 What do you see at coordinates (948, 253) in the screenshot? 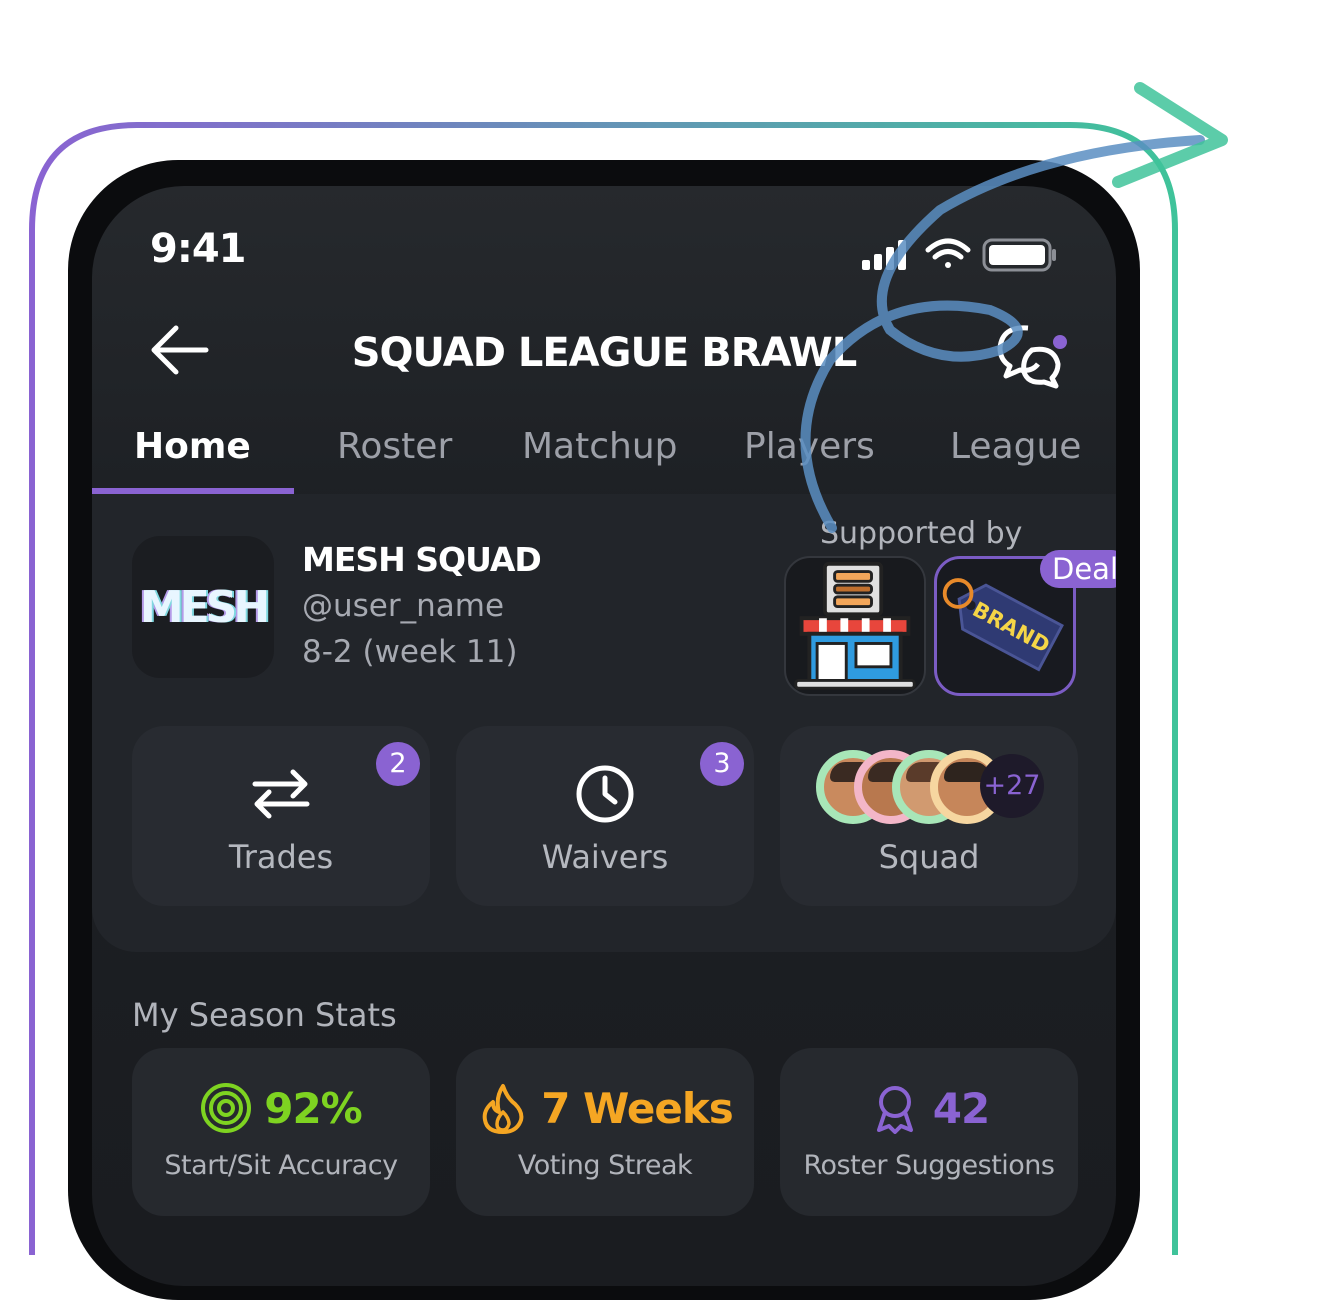
I see `wifi-icon` at bounding box center [948, 253].